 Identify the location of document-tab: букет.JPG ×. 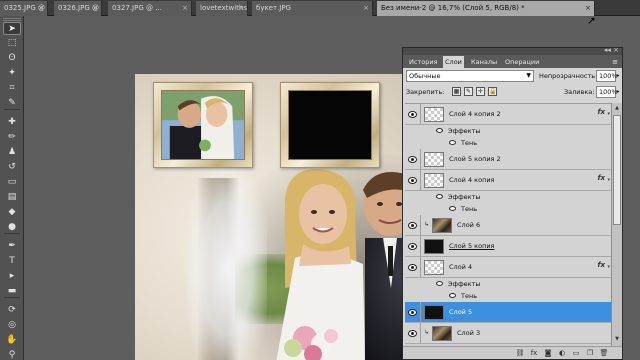
(312, 8).